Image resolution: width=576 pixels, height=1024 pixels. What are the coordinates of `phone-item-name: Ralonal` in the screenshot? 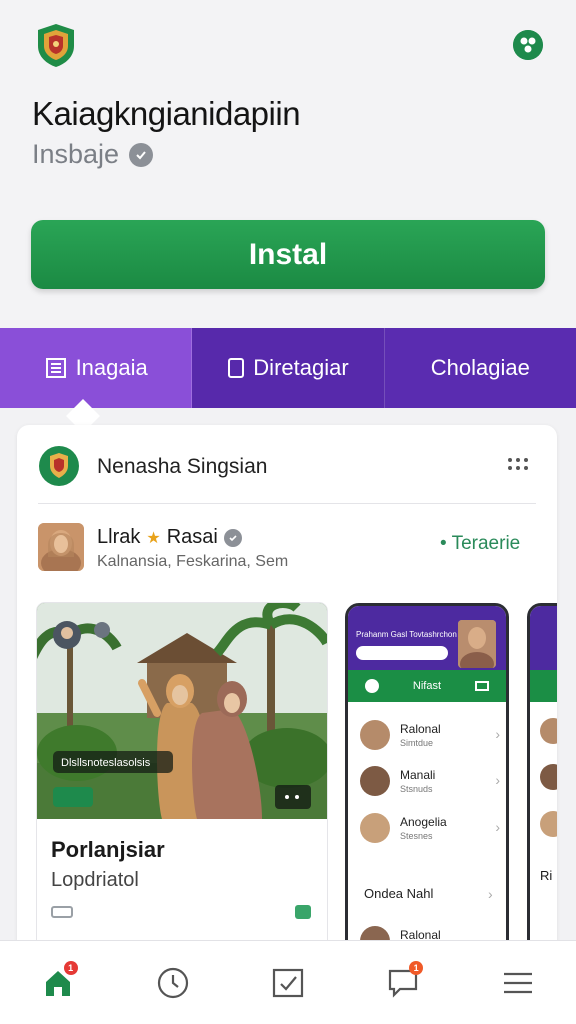 It's located at (420, 729).